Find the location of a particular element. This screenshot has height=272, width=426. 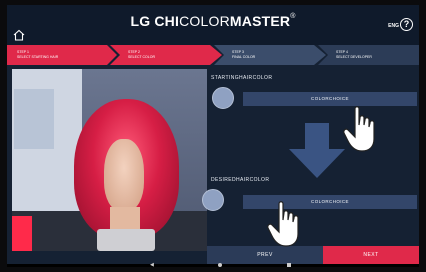

step-4: STEP 4 SELECT DEVELOPER is located at coordinates (368, 55).